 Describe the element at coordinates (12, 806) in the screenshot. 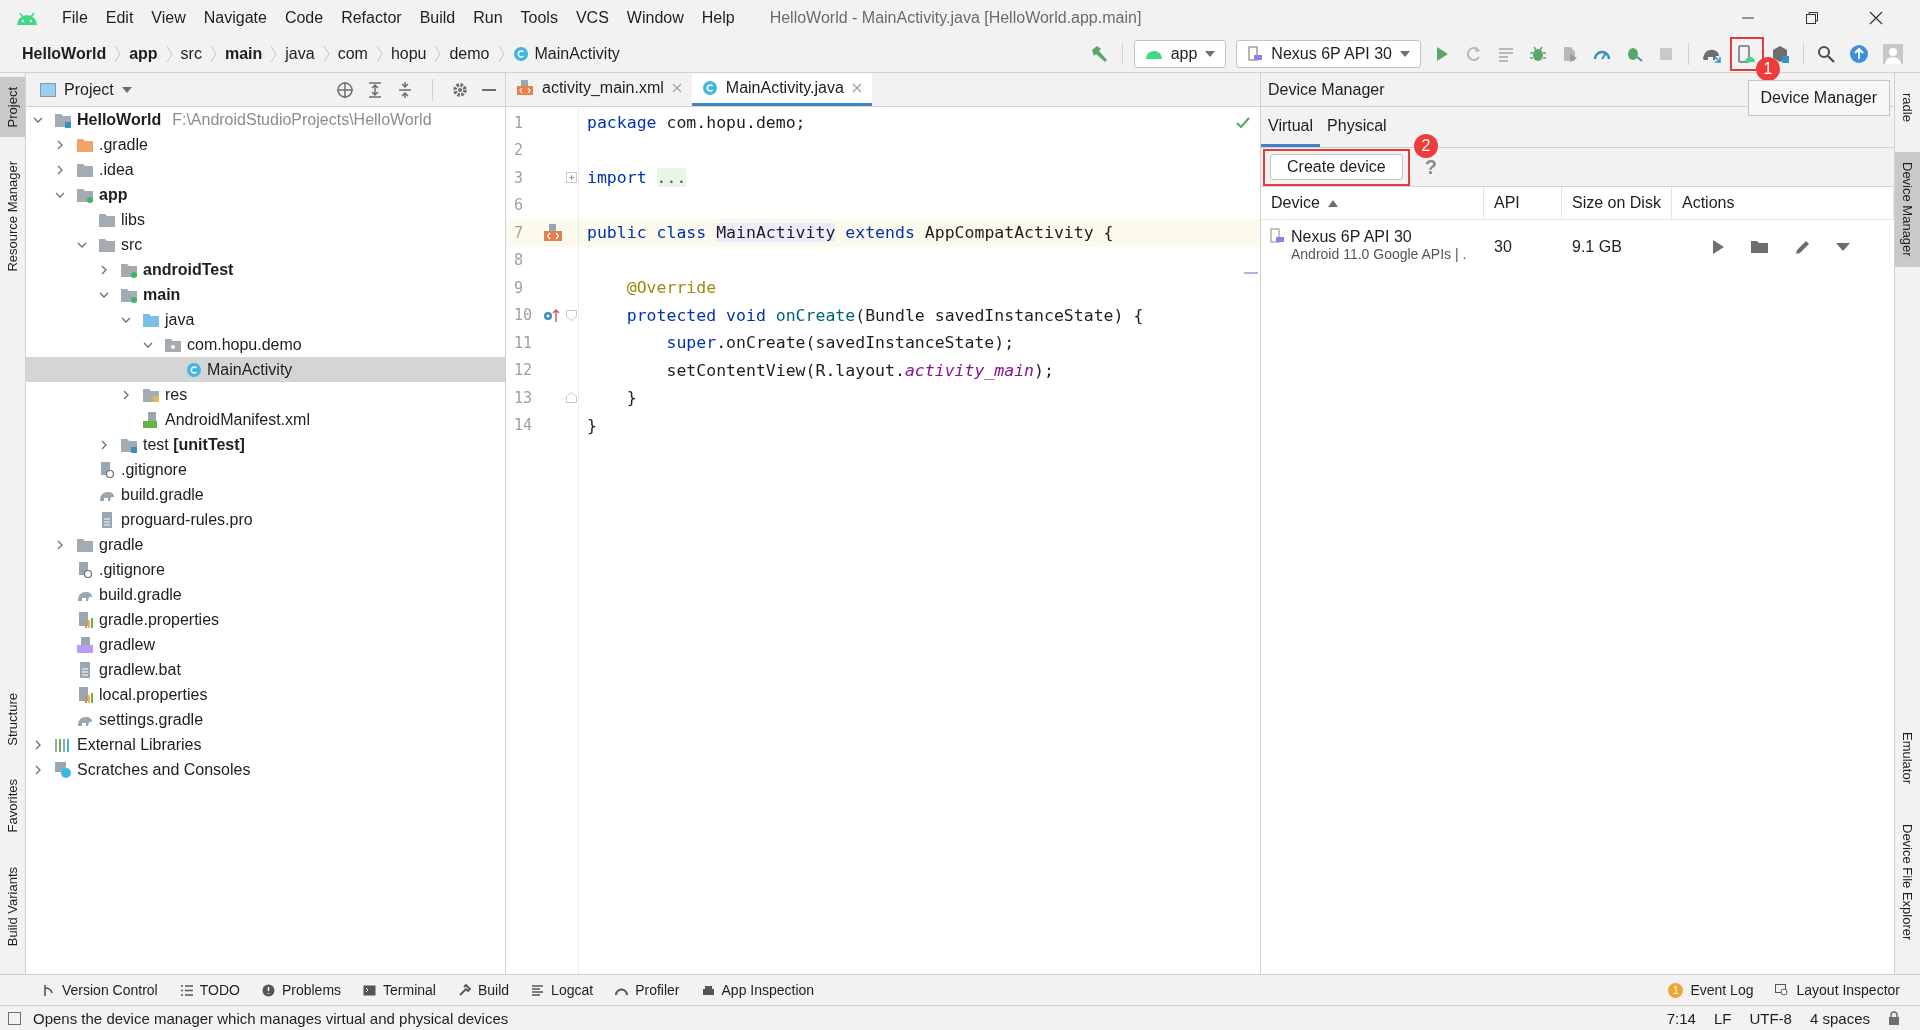

I see `tool-window-tab: Favorites` at that location.